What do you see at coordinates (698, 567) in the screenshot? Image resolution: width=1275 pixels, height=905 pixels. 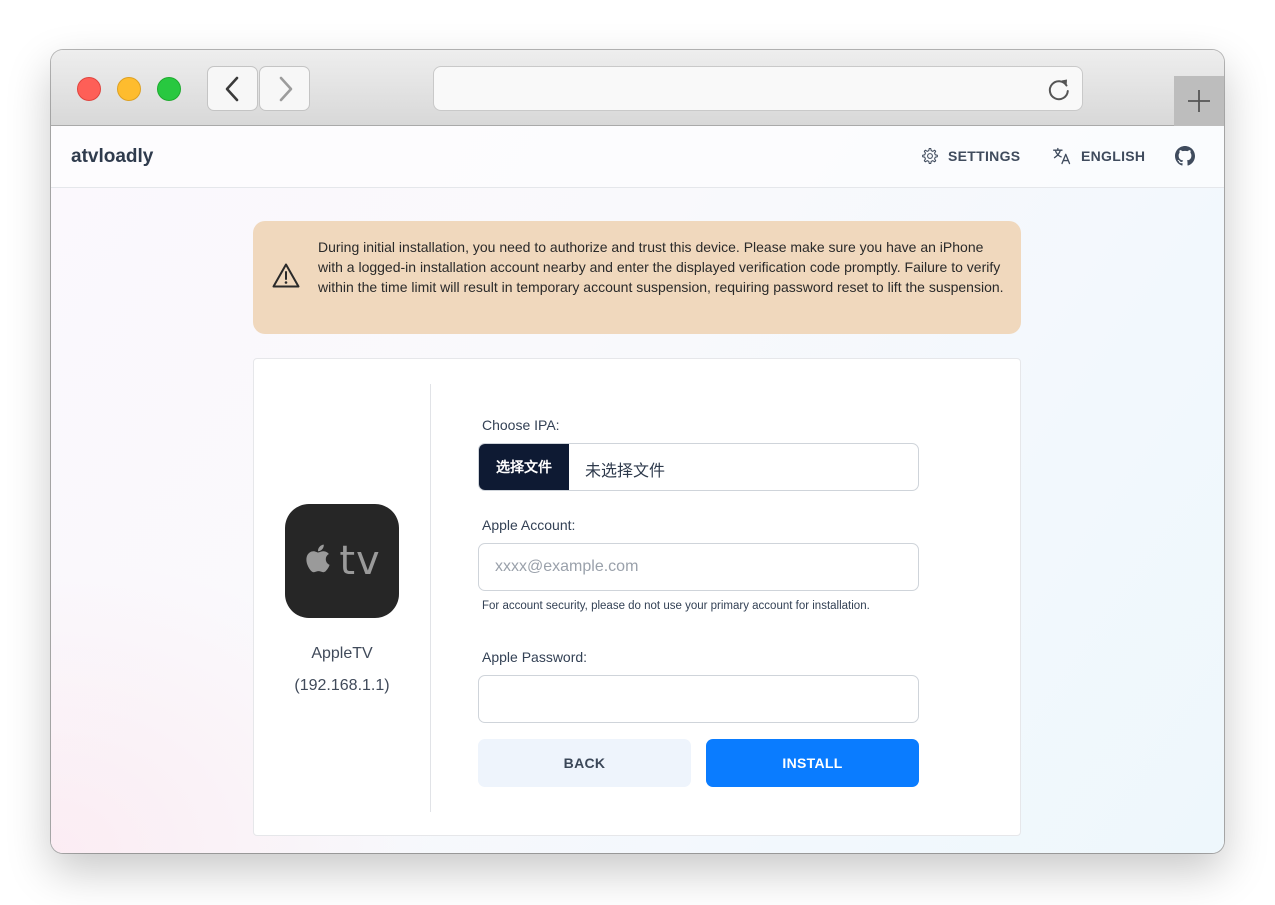 I see `account-input` at bounding box center [698, 567].